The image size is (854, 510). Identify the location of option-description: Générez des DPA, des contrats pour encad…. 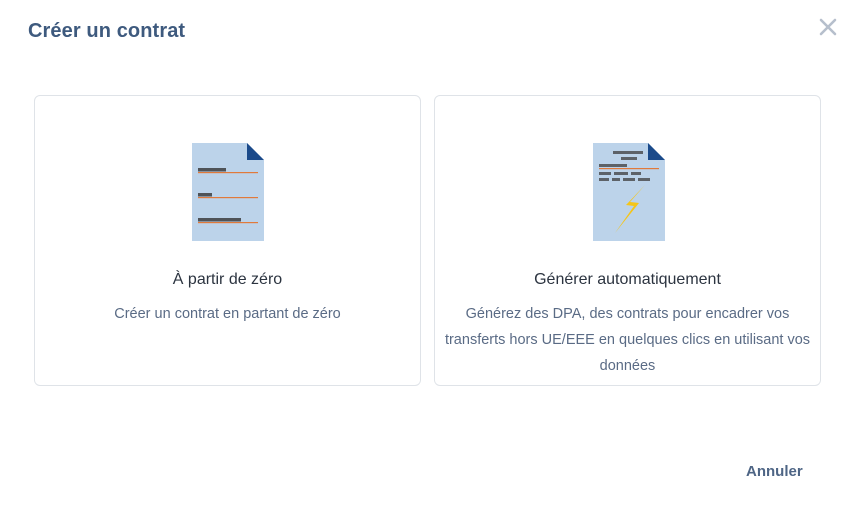
(627, 340).